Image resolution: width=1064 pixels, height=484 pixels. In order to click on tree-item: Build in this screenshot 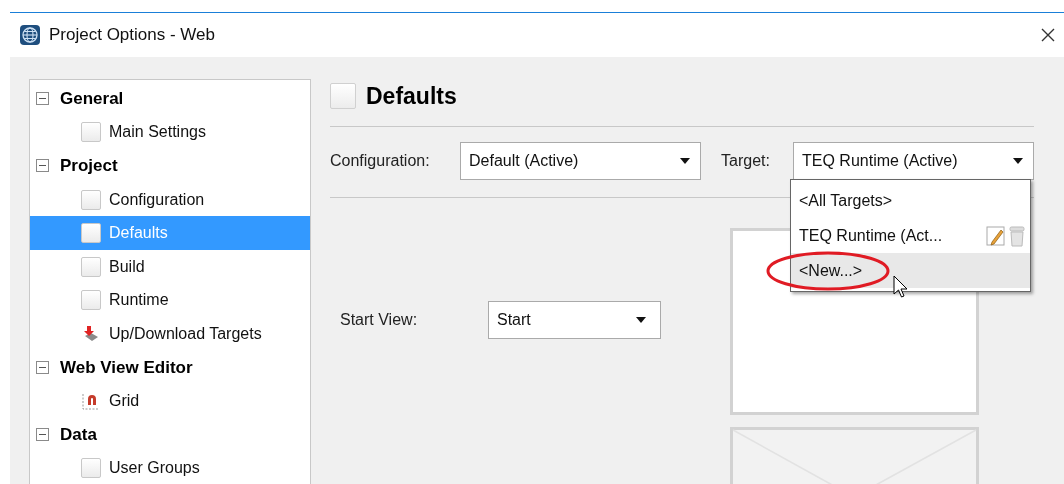, I will do `click(170, 266)`.